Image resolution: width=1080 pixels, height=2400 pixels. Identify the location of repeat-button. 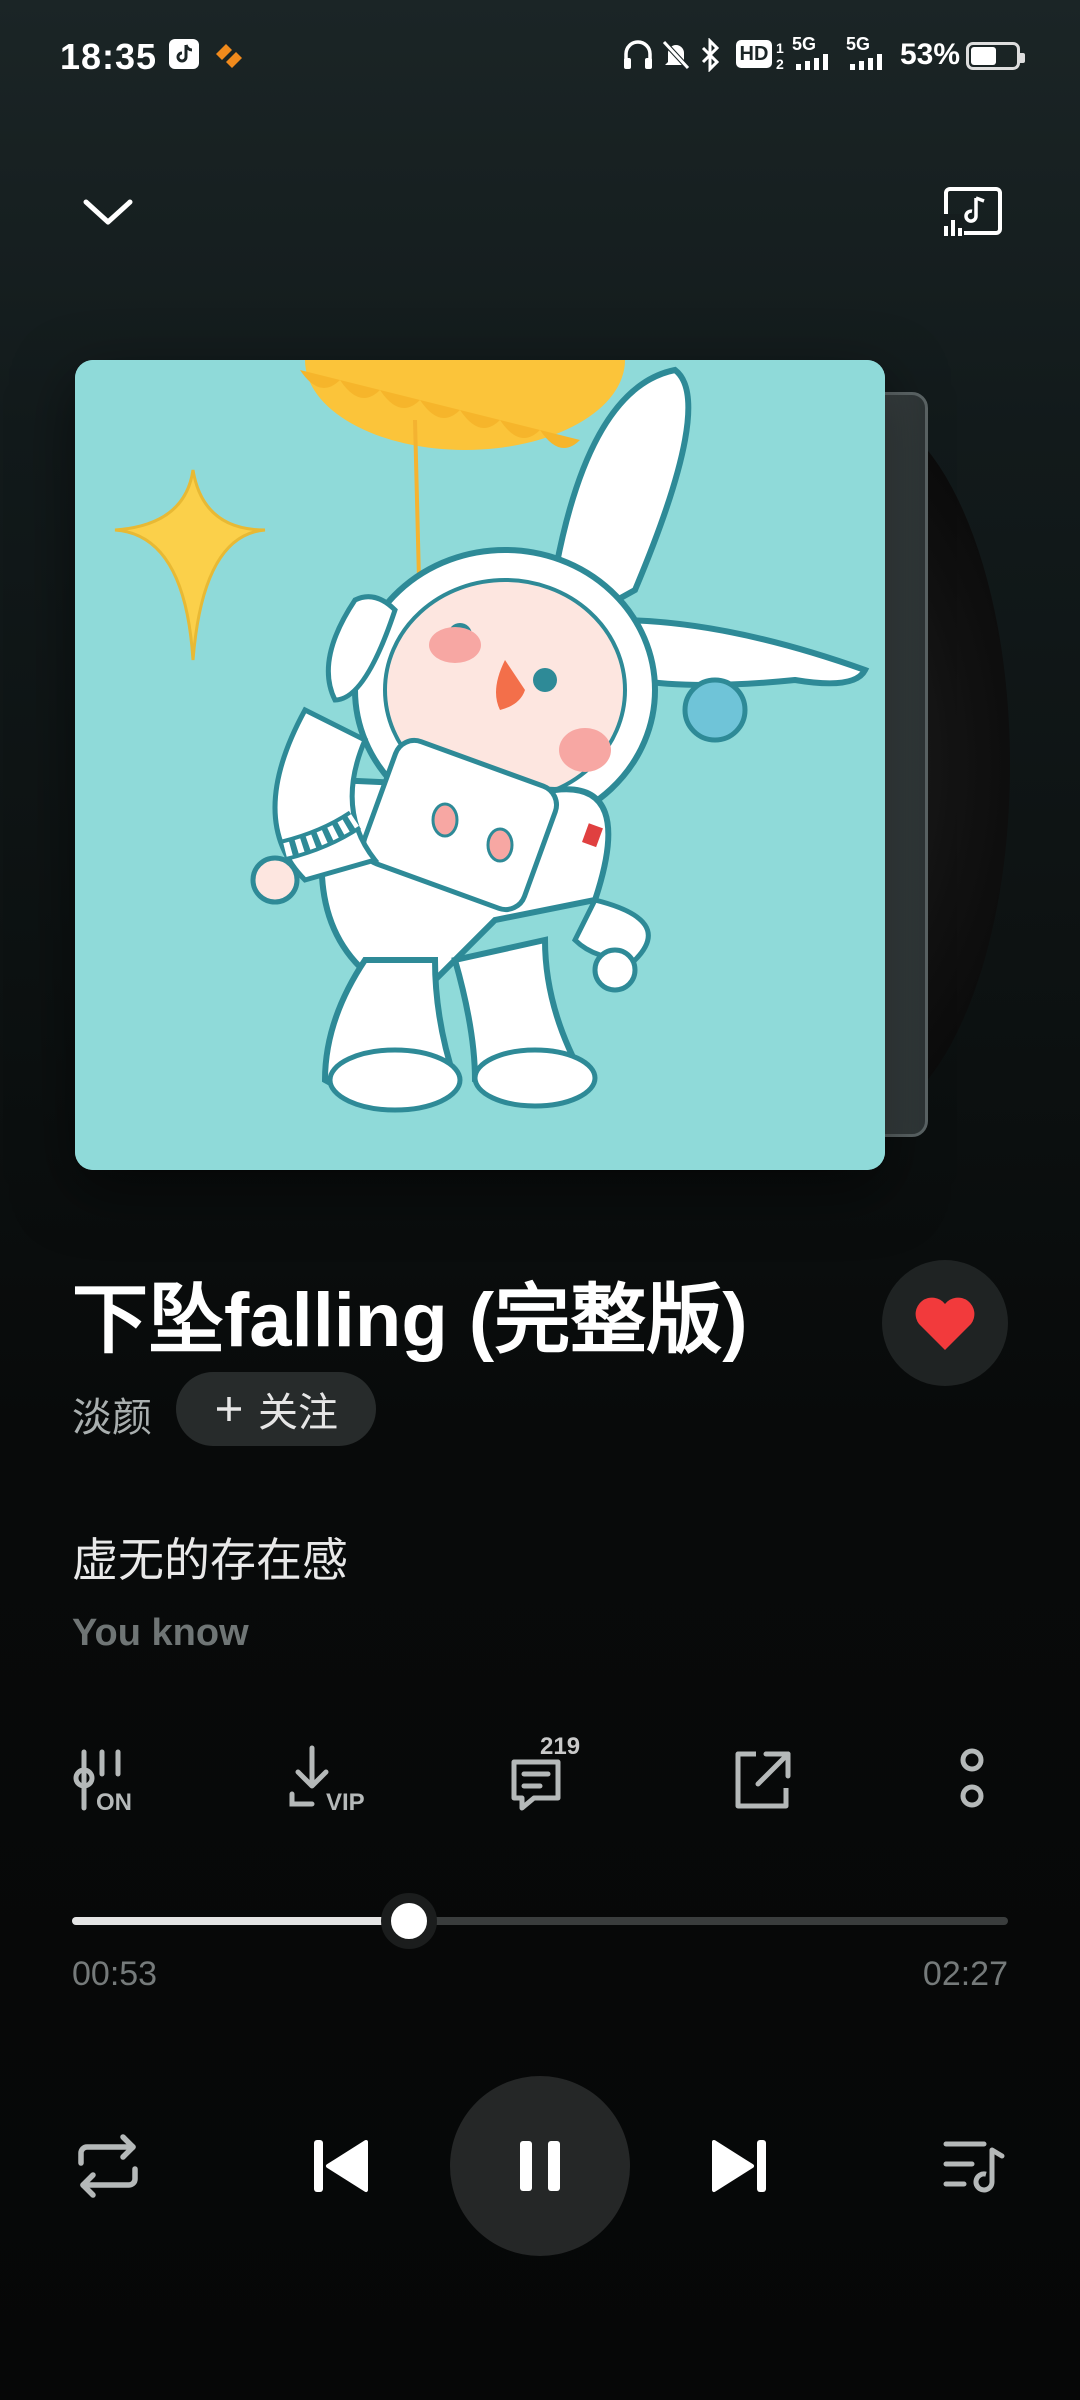
(108, 2166).